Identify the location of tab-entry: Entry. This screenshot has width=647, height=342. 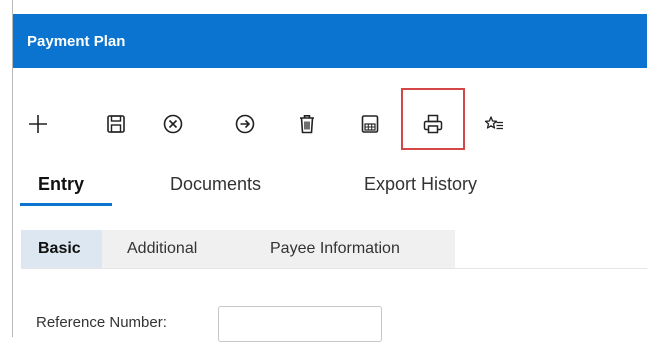
(61, 184).